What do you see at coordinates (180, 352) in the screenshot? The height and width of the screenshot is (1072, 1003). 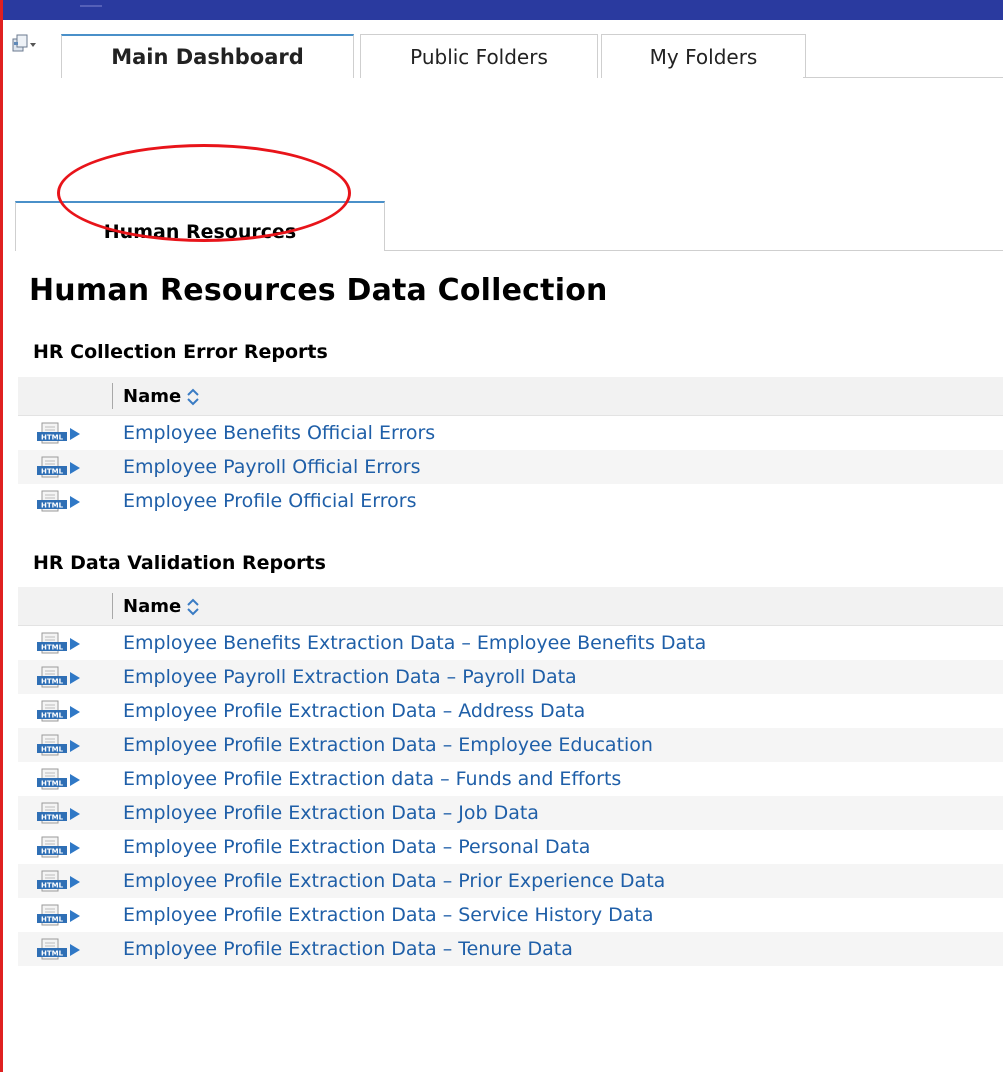 I see `group-title-error-reports: HR Collection Error Reports` at bounding box center [180, 352].